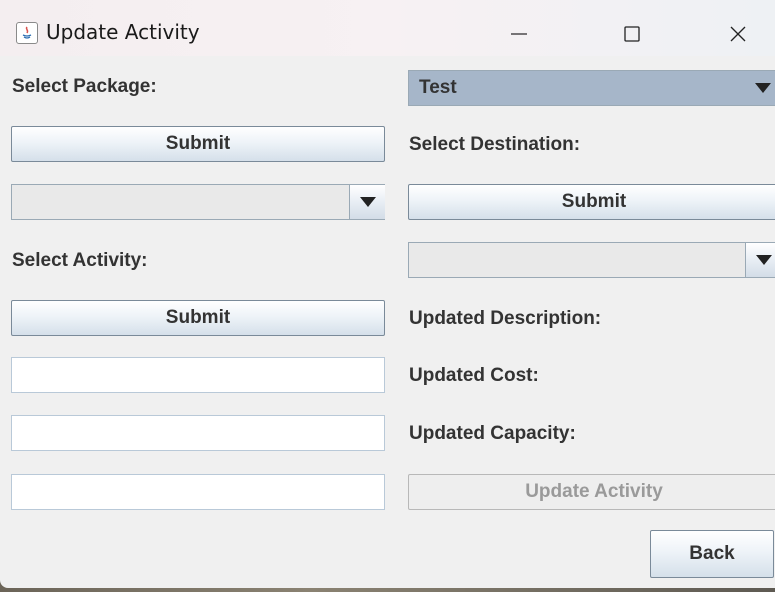  I want to click on submit-destination-button: Submit, so click(591, 202).